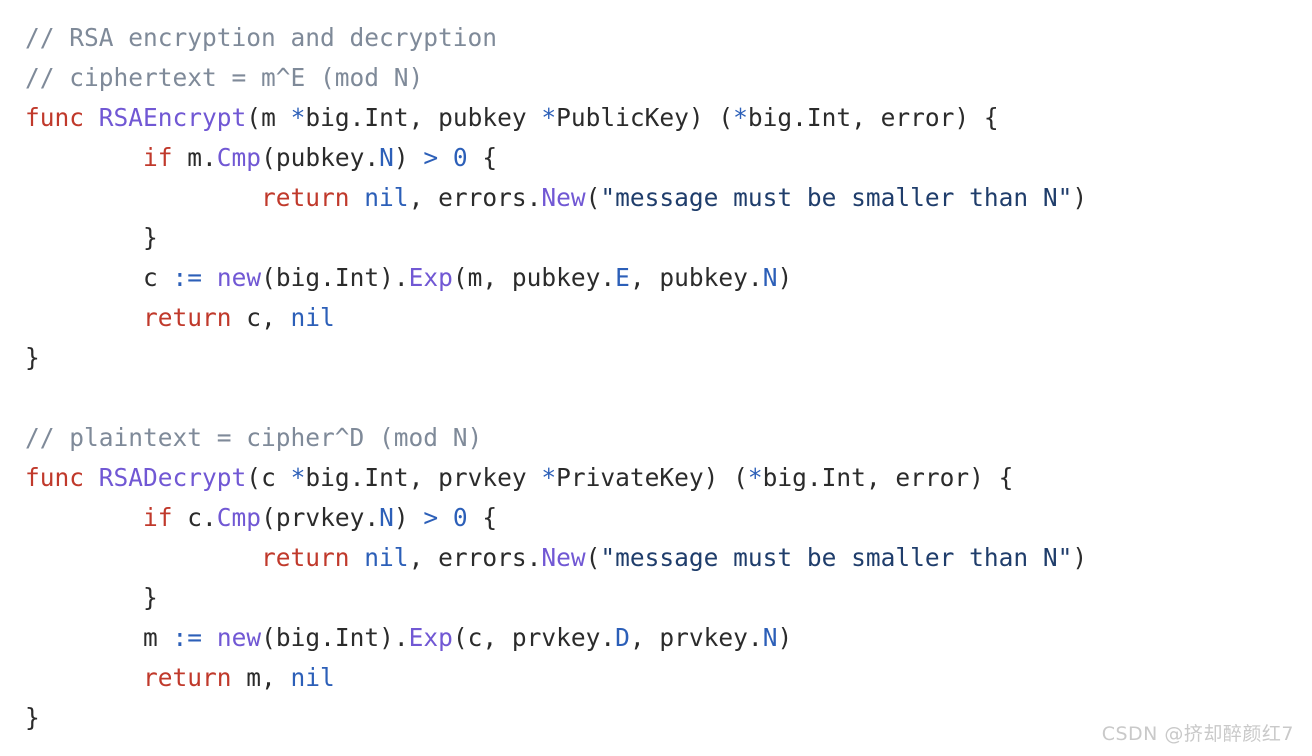 The image size is (1312, 756). What do you see at coordinates (239, 157) in the screenshot?
I see `token-func: Cmp` at bounding box center [239, 157].